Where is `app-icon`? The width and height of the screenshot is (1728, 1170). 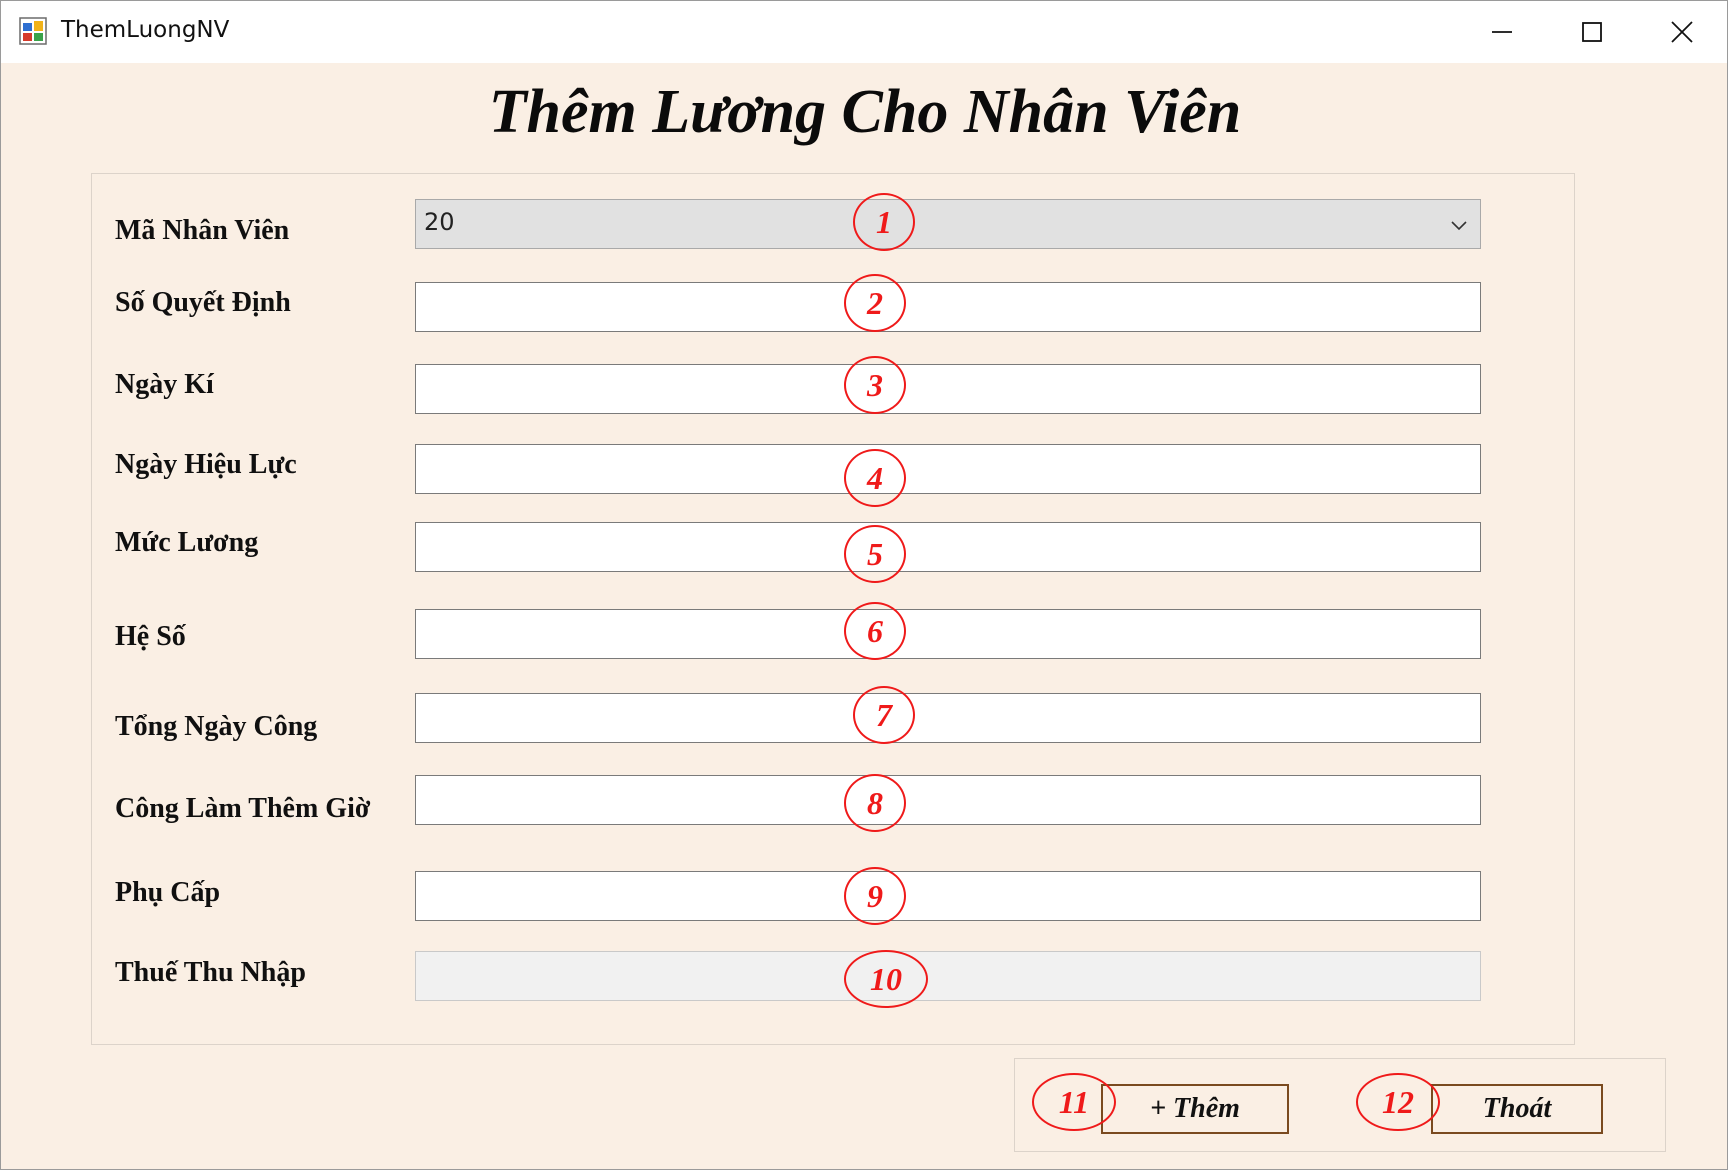
app-icon is located at coordinates (33, 31).